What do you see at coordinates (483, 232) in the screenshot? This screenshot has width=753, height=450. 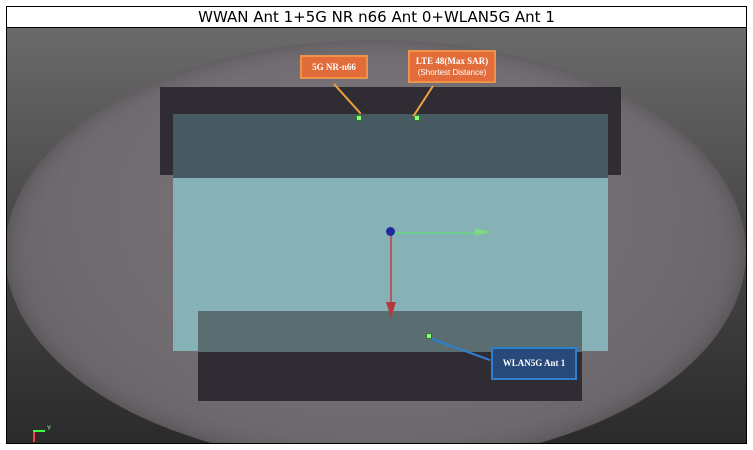 I see `x-axis-arrow-head` at bounding box center [483, 232].